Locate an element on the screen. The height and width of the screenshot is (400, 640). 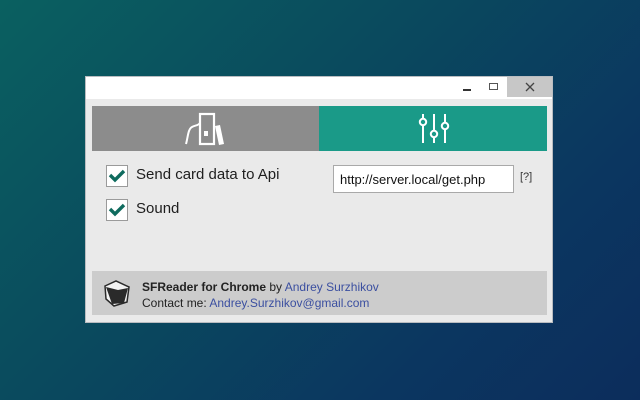
card-reader-icon is located at coordinates (204, 129).